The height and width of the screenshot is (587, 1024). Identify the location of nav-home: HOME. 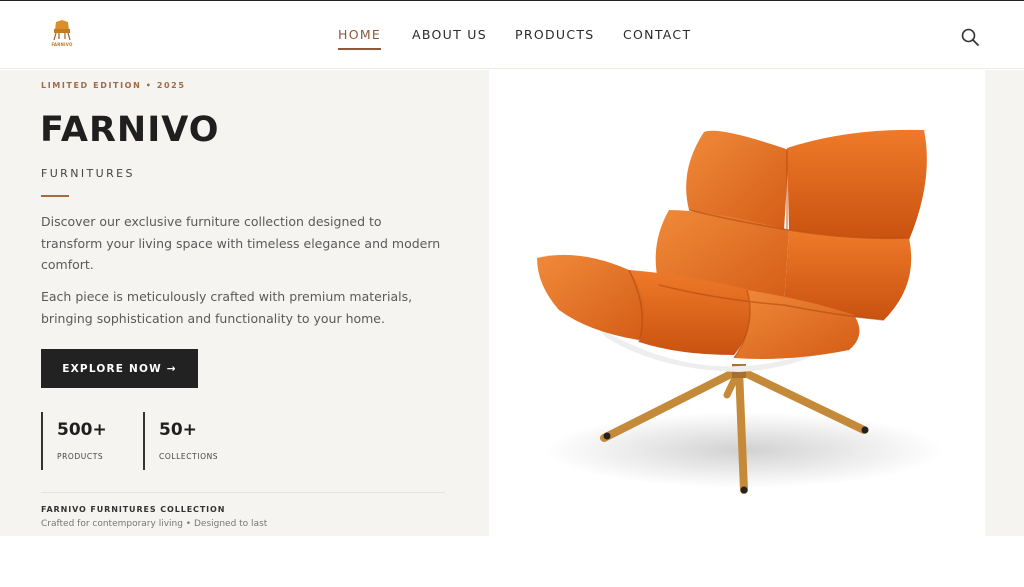
(360, 38).